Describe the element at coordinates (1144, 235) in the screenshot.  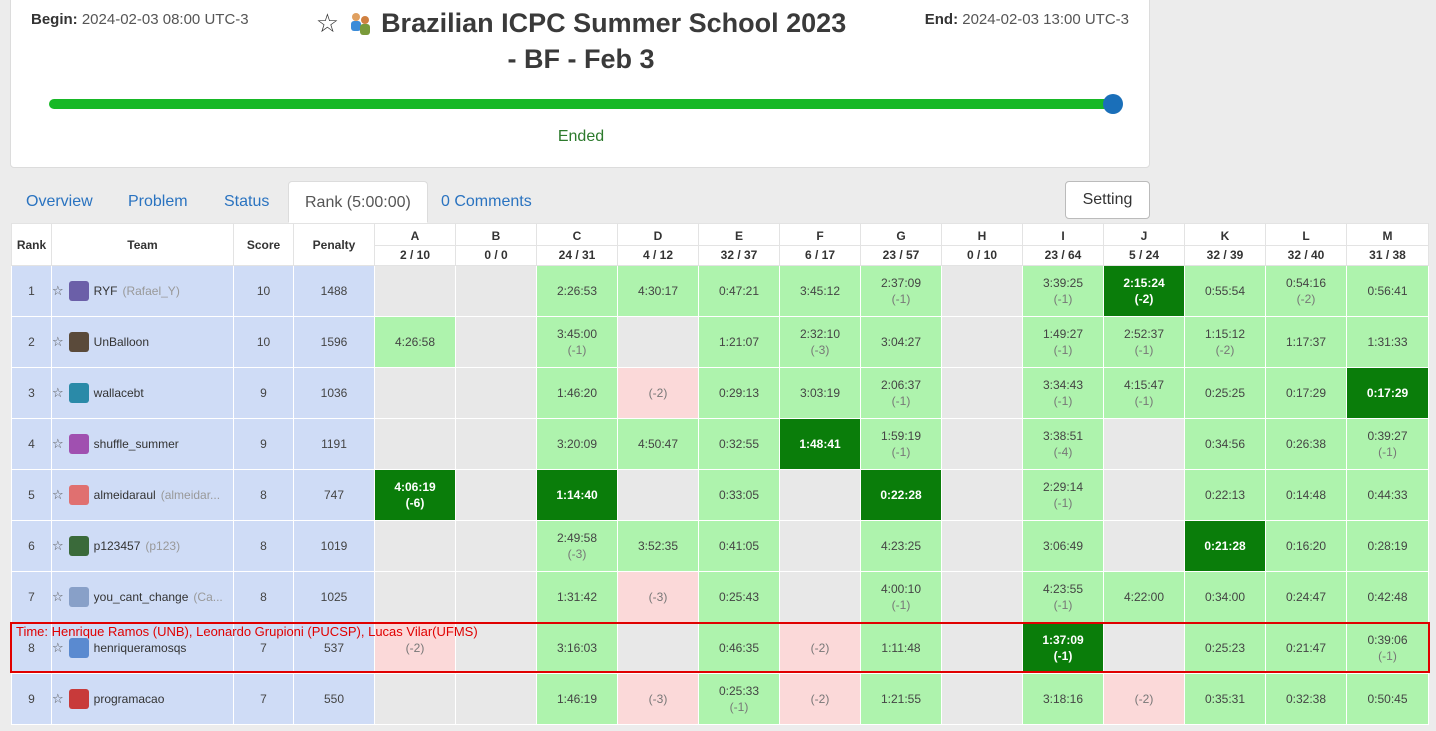
I see `problem-letter: J` at that location.